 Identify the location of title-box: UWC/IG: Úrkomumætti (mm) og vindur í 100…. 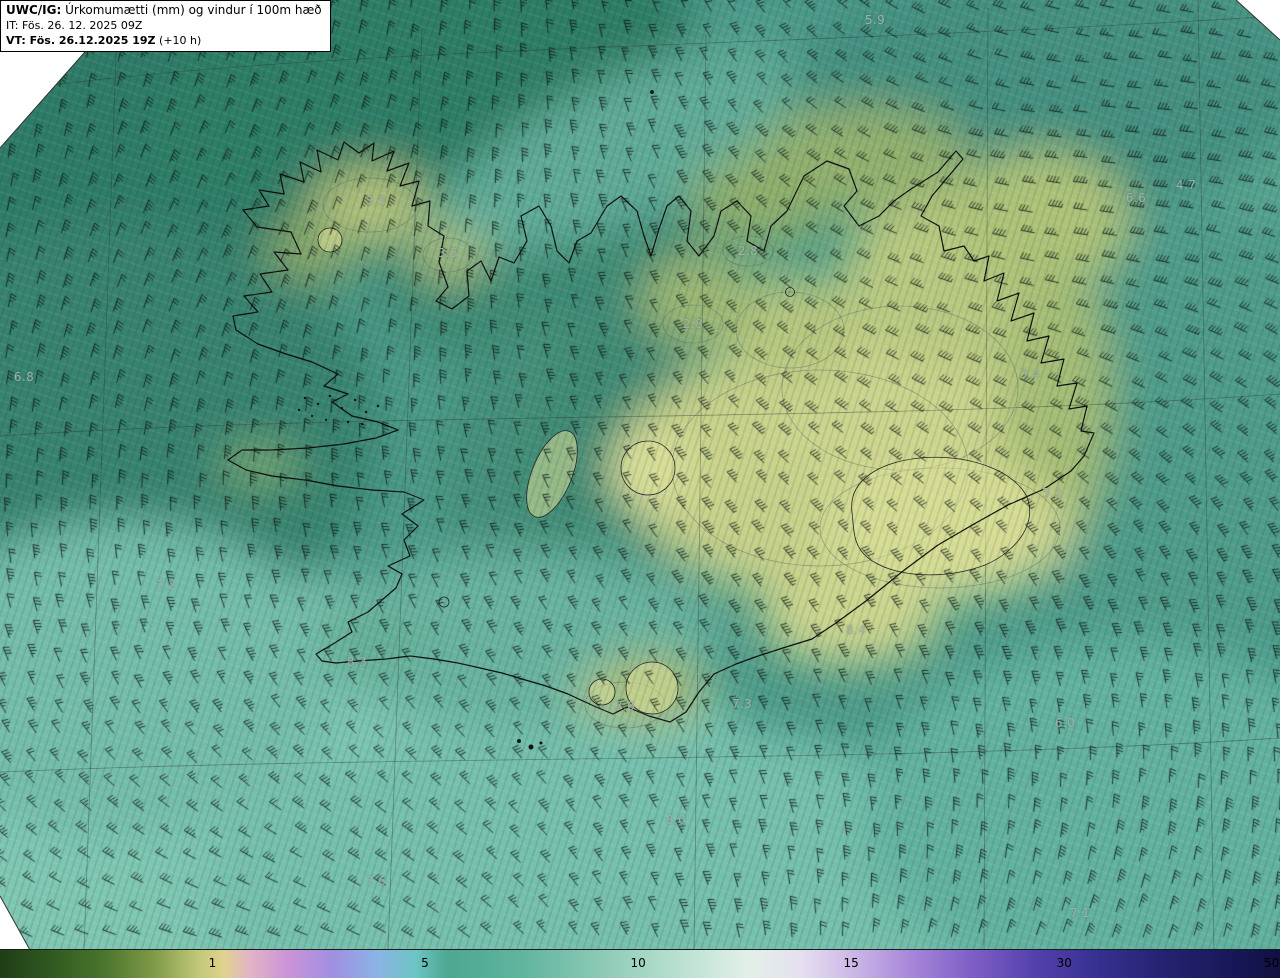
(165, 26).